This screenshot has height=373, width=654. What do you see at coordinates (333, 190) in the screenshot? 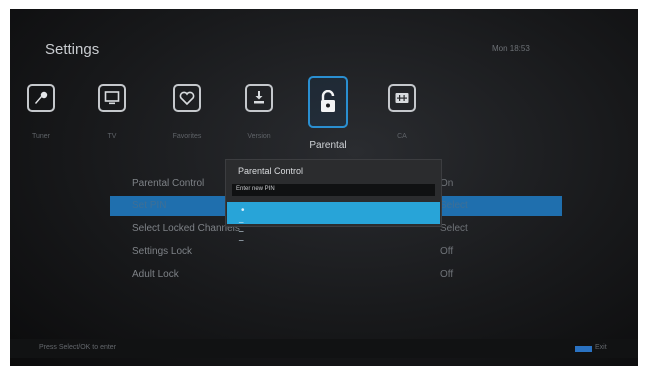
I see `dialog-prompt: Enter new PIN` at bounding box center [333, 190].